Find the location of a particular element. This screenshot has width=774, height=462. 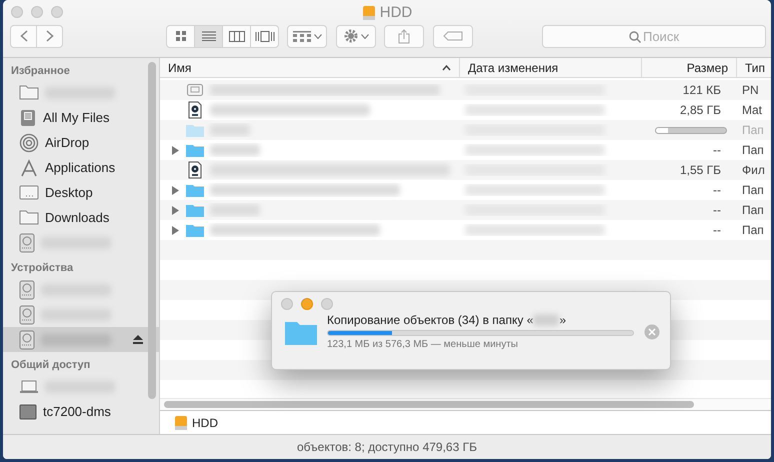

sidebar-item-label: All My Files is located at coordinates (76, 117).